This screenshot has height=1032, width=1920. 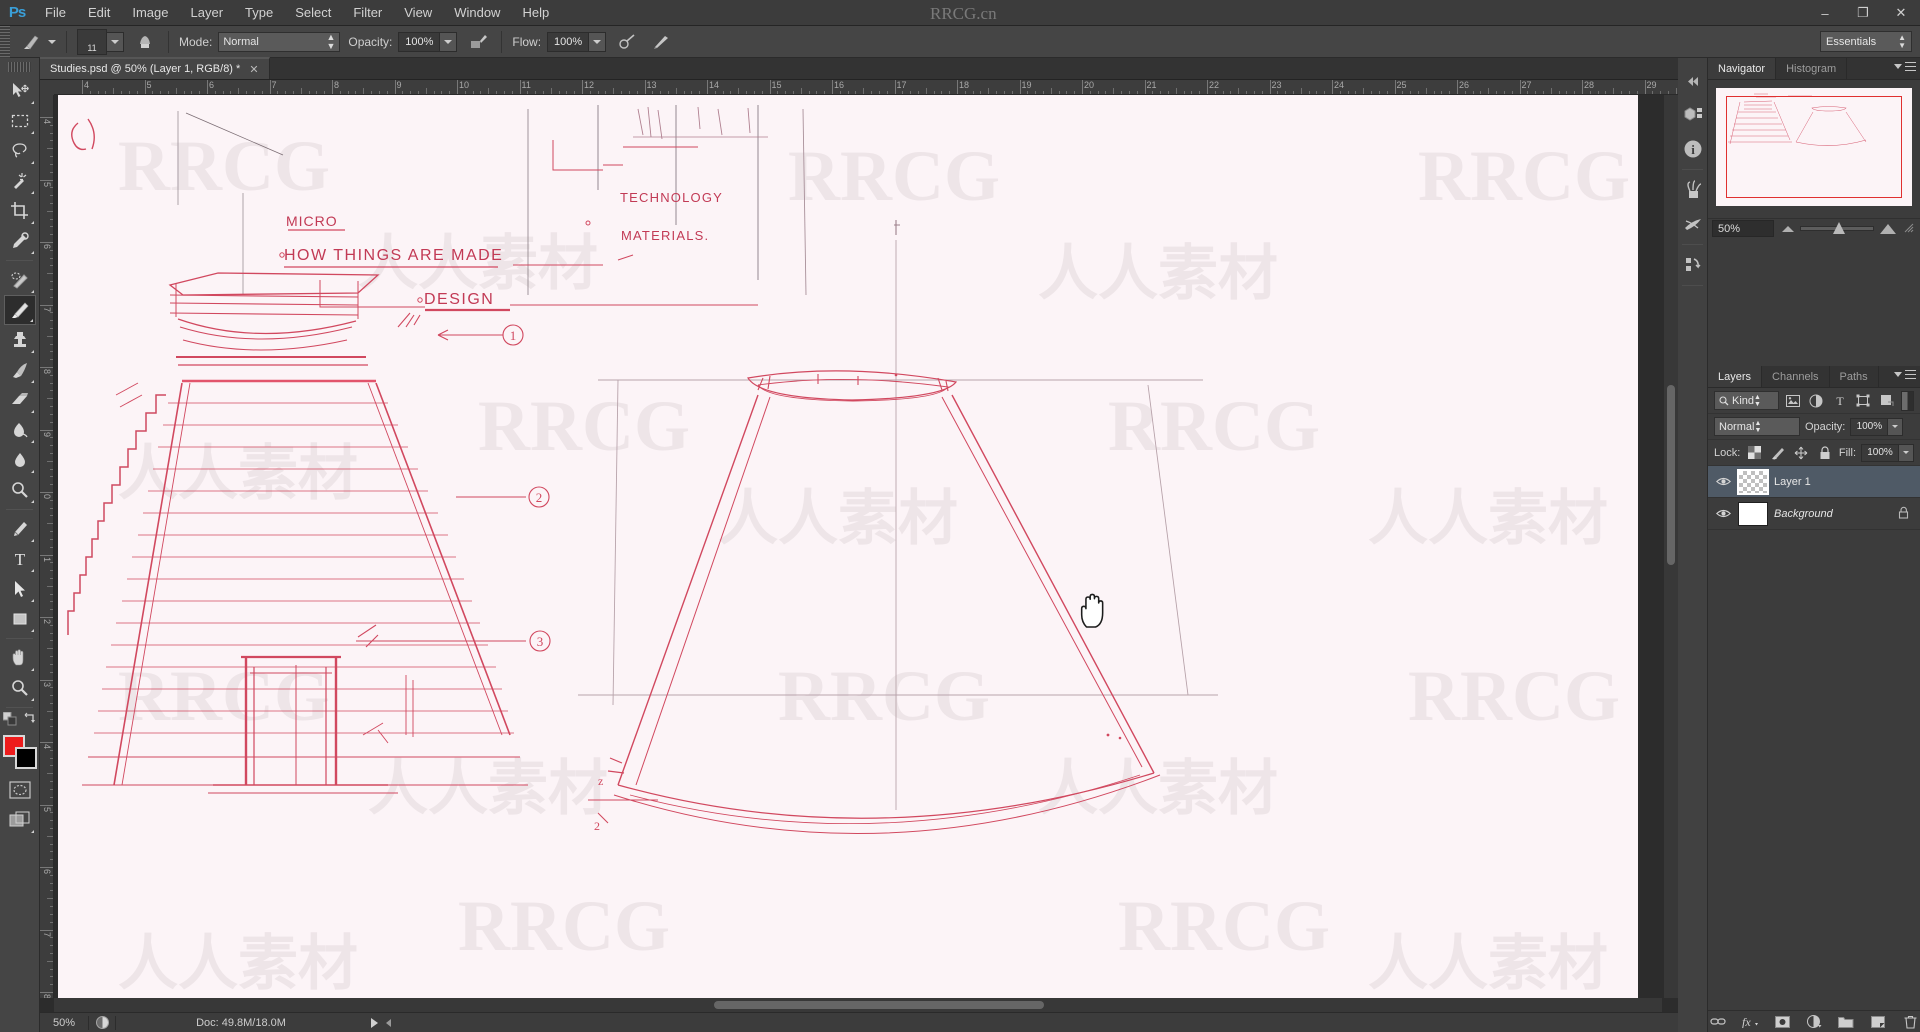 What do you see at coordinates (478, 42) in the screenshot?
I see `pressure-opacity-toggle` at bounding box center [478, 42].